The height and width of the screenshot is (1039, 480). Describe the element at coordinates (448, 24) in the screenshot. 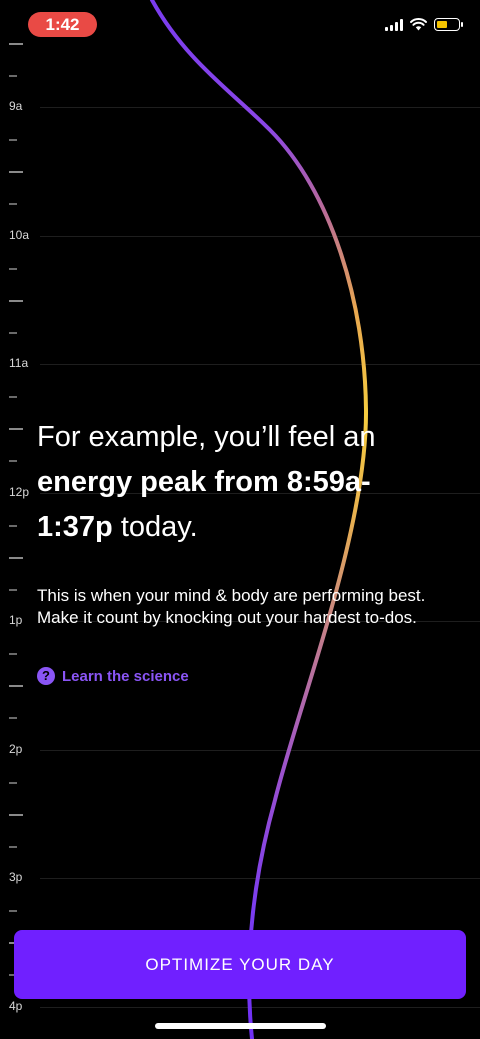

I see `battery-icon` at that location.